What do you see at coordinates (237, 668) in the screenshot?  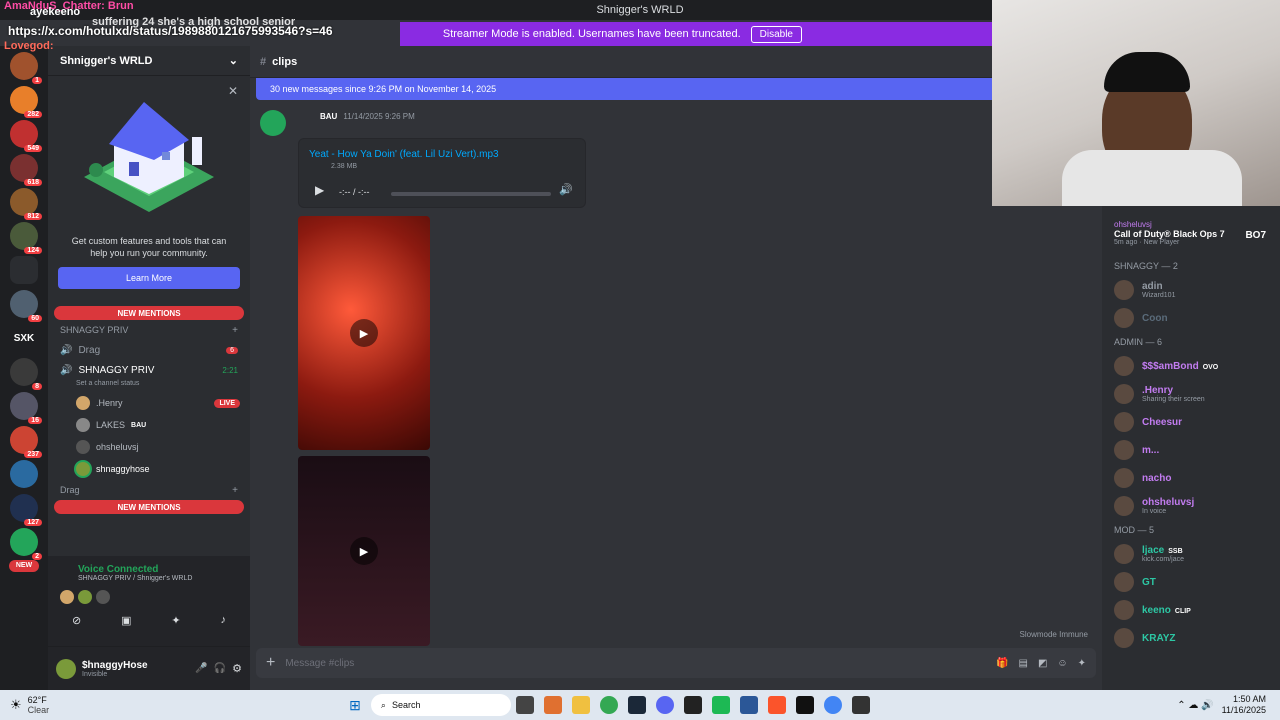 I see `gear-icon: ⚙` at bounding box center [237, 668].